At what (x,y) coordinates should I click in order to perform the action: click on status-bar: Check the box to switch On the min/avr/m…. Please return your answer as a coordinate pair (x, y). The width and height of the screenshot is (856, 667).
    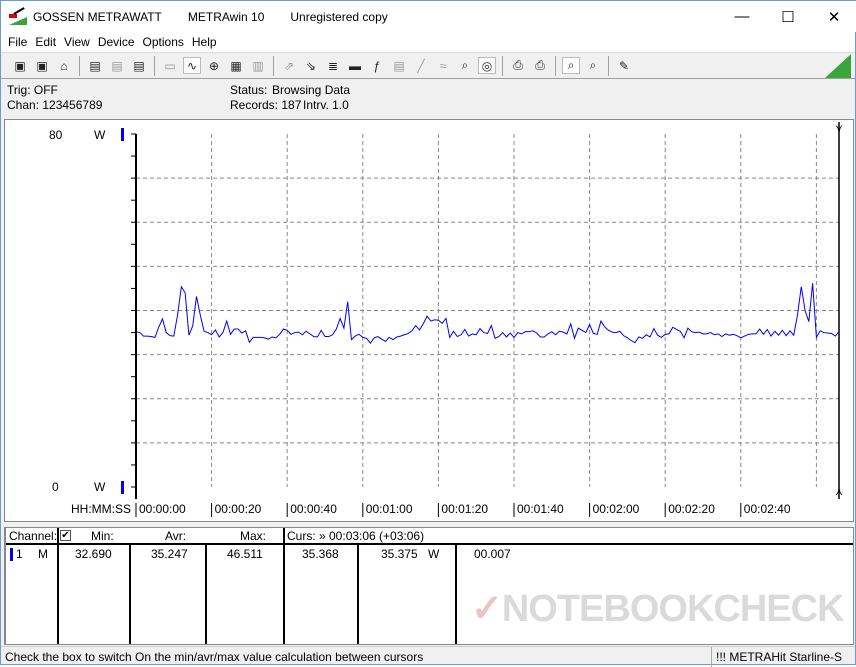
    Looking at the image, I should click on (428, 656).